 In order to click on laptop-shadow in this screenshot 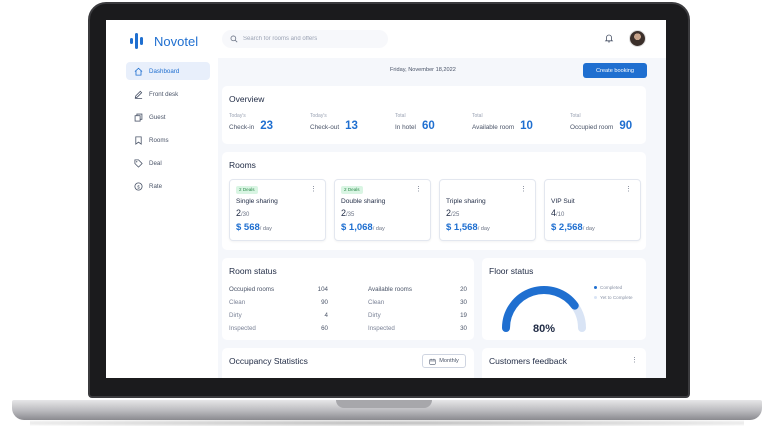, I will do `click(387, 423)`.